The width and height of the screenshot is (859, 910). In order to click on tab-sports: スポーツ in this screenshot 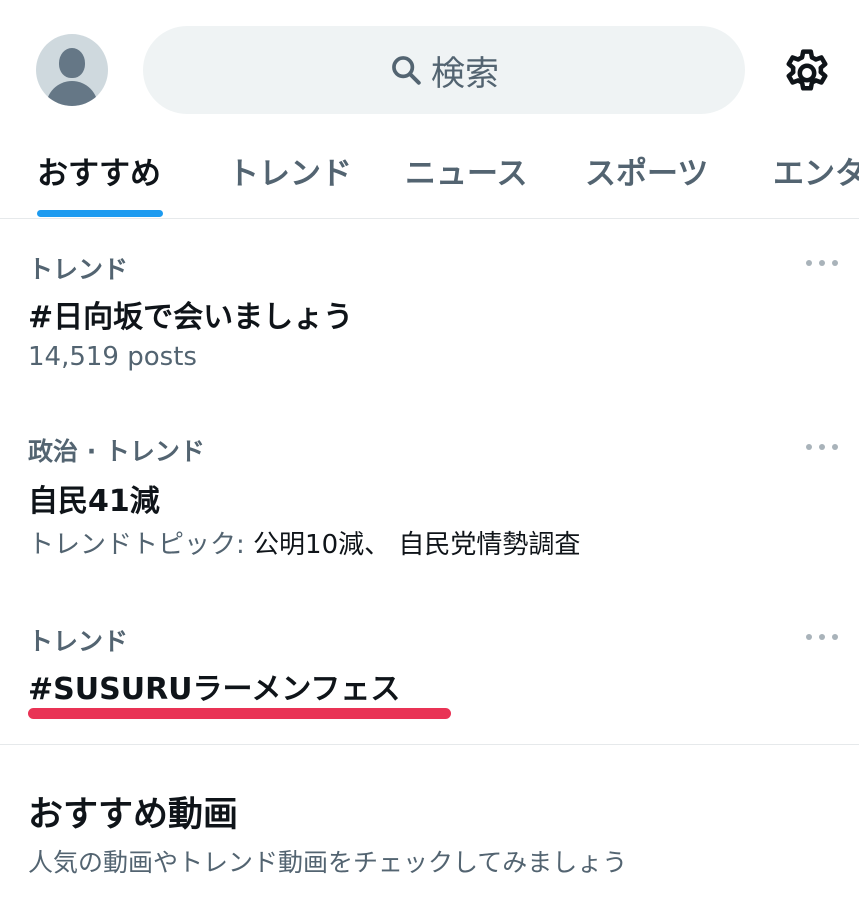, I will do `click(646, 170)`.